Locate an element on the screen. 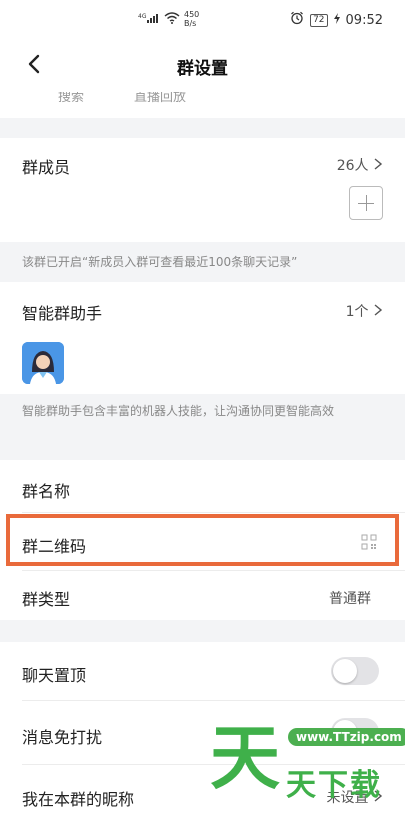 Image resolution: width=405 pixels, height=814 pixels. status-left: 4G 450 B/s is located at coordinates (168, 19).